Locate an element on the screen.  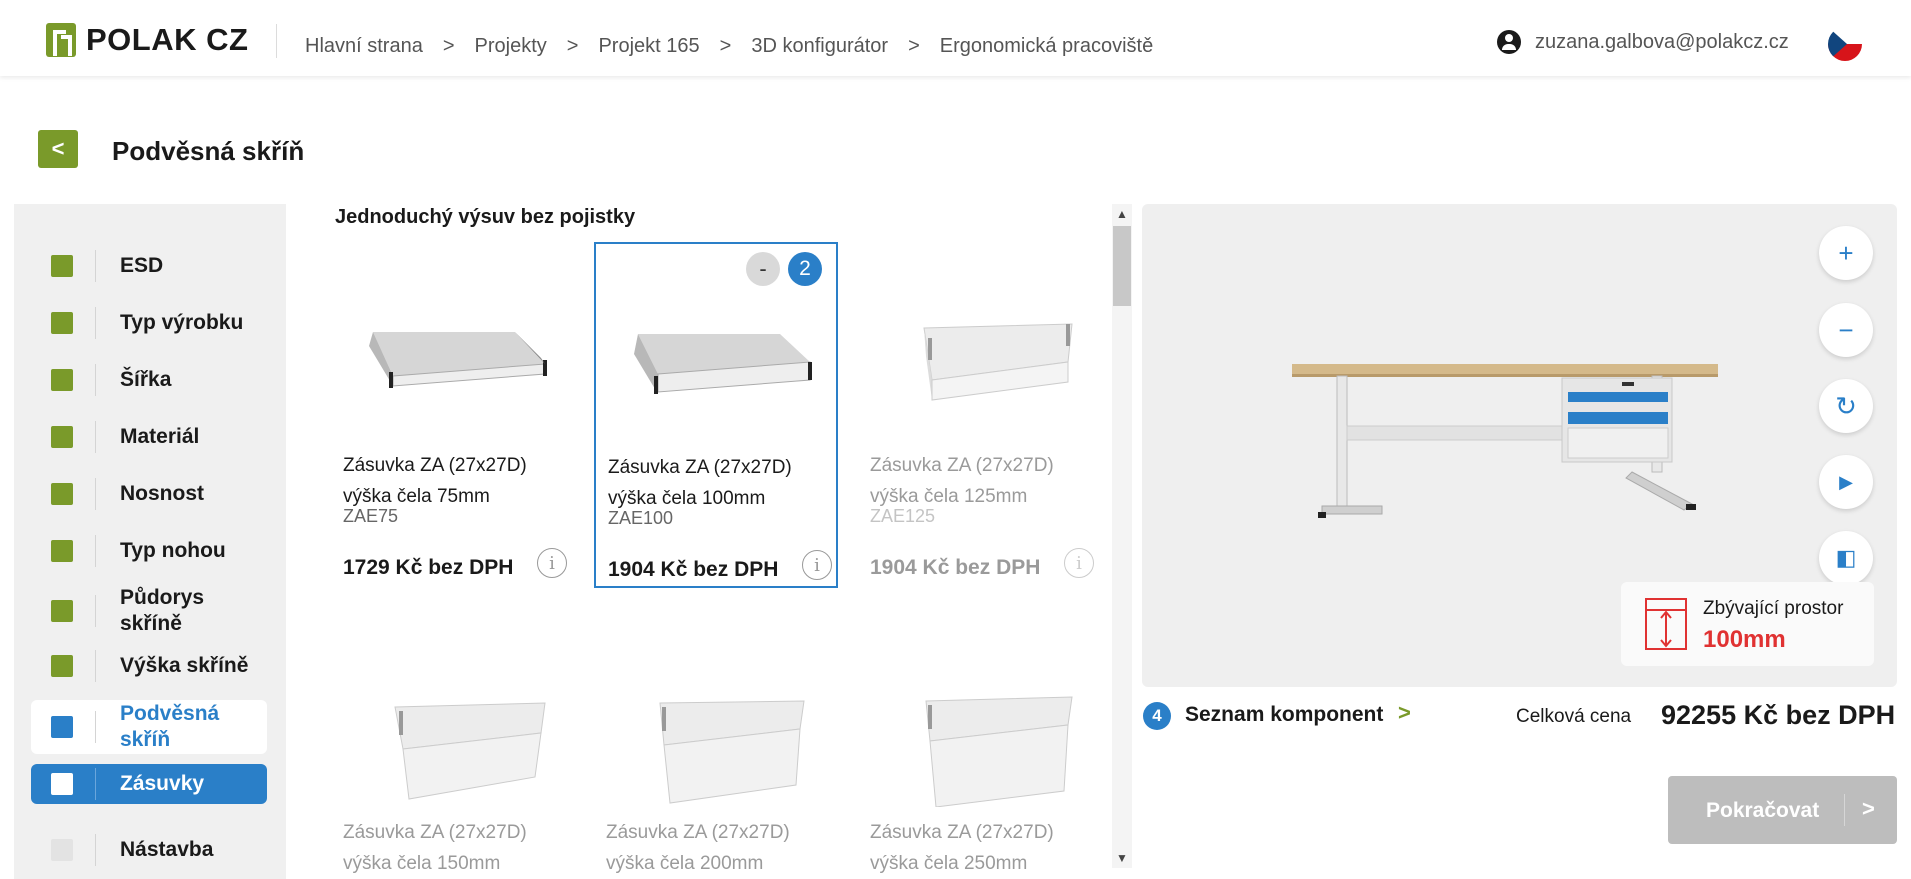
scroll-down-icon: ▼ is located at coordinates (1122, 858).